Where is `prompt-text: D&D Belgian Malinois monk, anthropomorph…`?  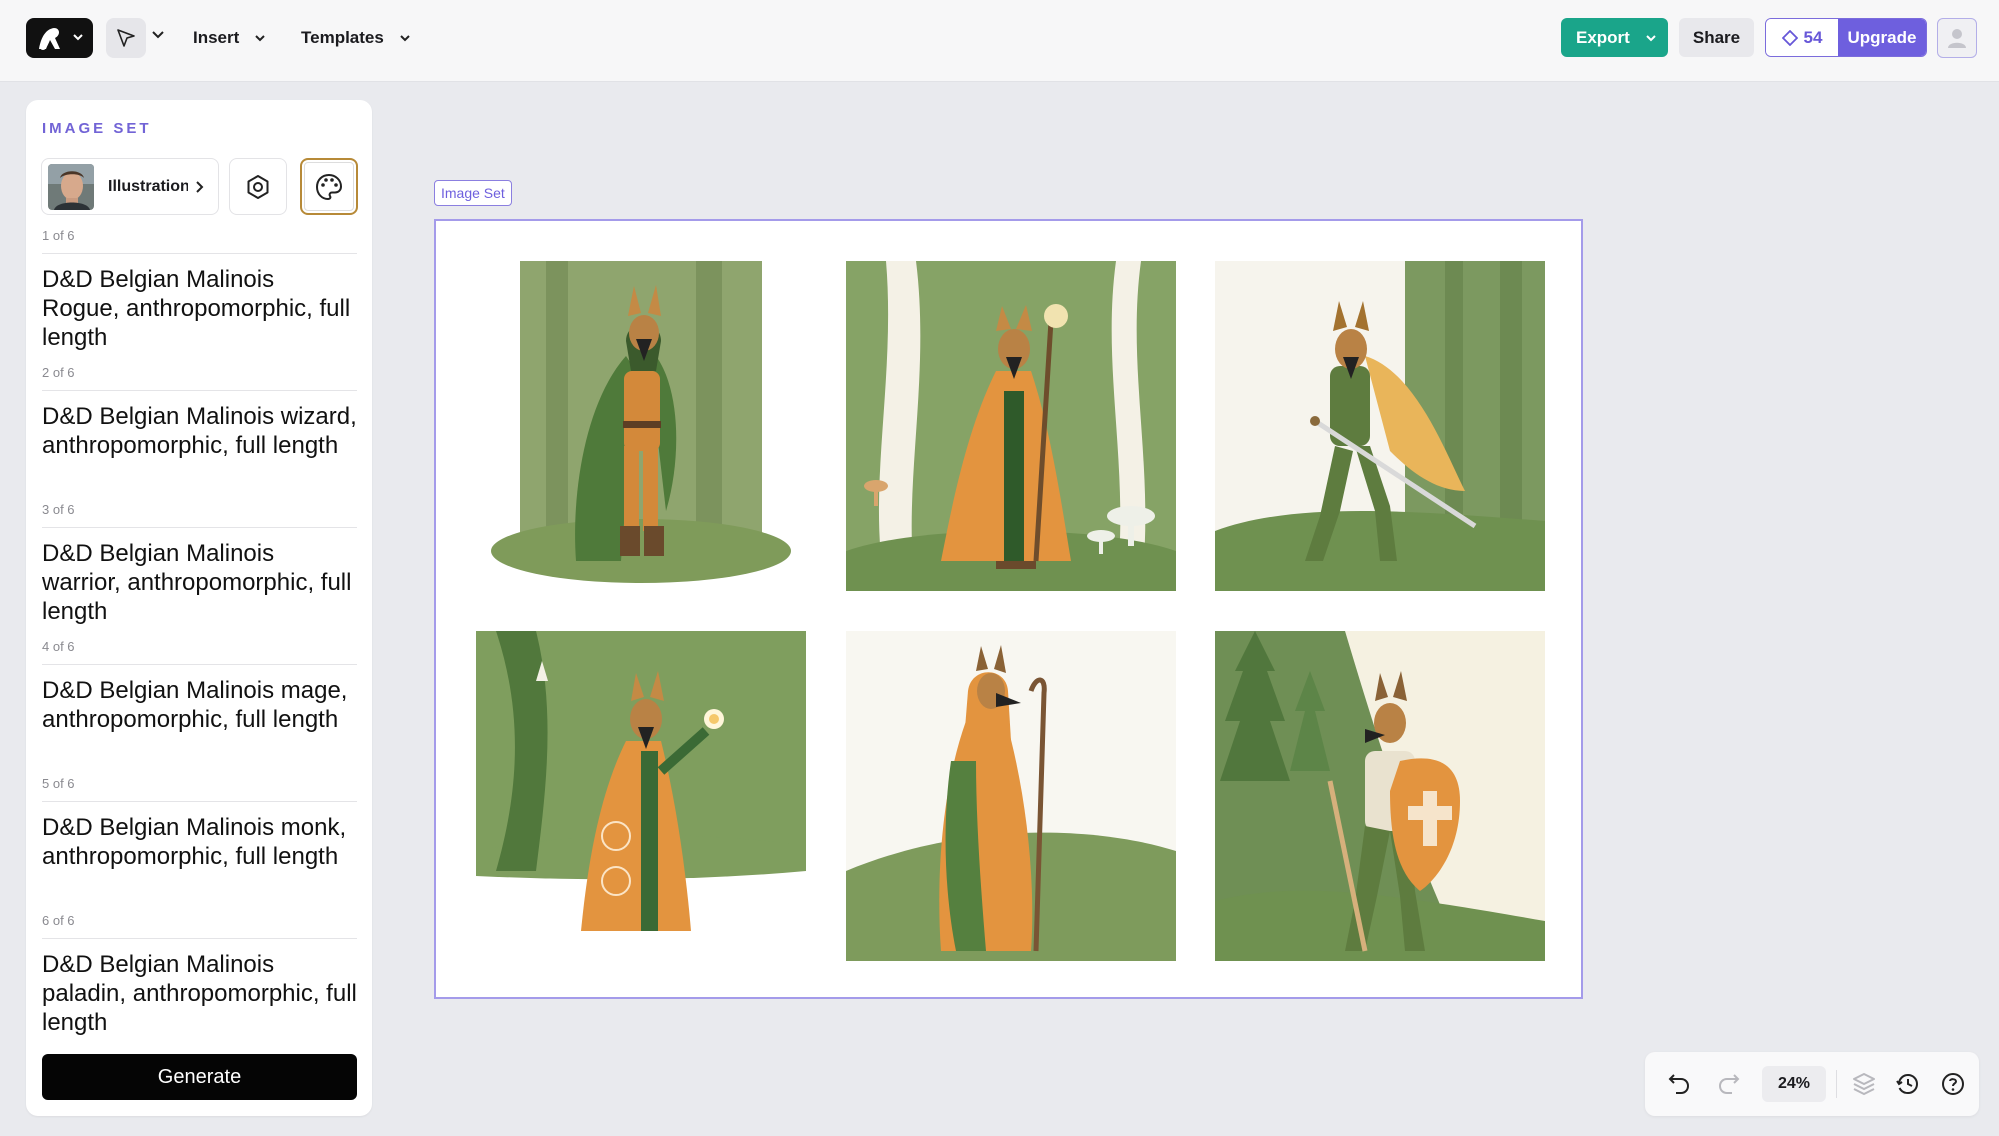 prompt-text: D&D Belgian Malinois monk, anthropomorph… is located at coordinates (199, 842).